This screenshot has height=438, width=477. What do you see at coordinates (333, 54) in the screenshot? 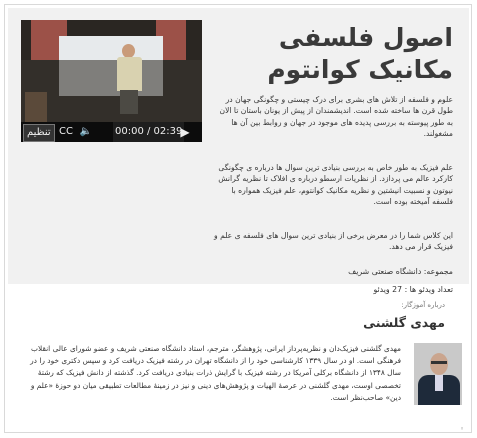
I see `page-title: اصول فلسفی مکانیک کوانتوم` at bounding box center [333, 54].